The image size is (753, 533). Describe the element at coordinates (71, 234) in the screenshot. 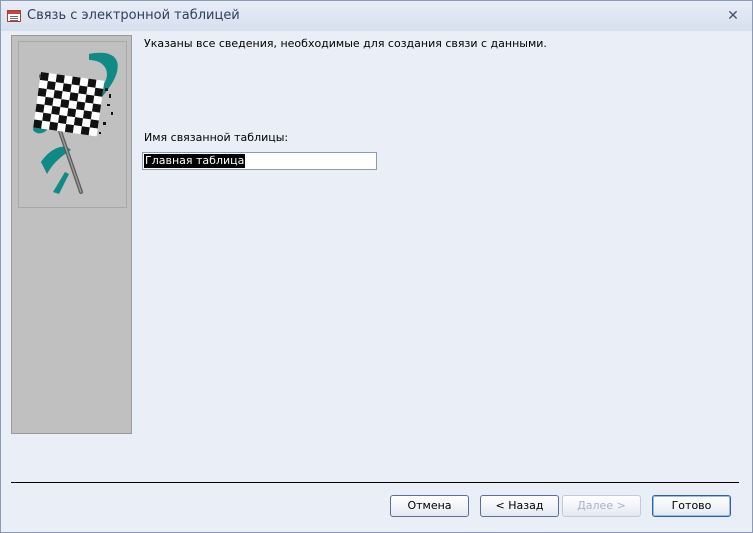

I see `wizard-side-panel` at that location.